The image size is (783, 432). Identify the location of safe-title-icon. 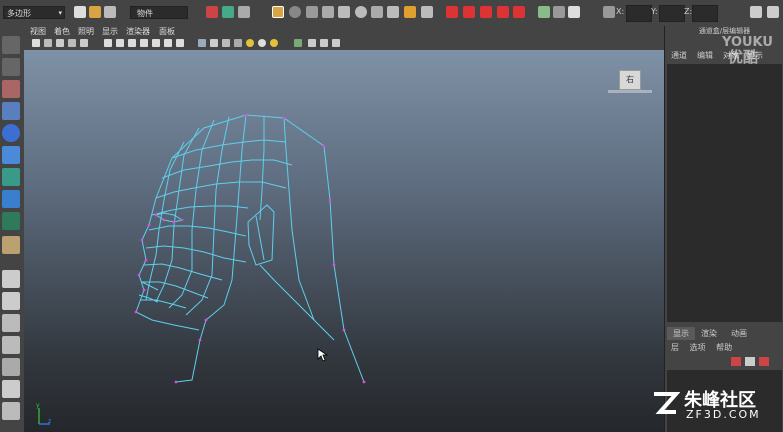
(168, 43).